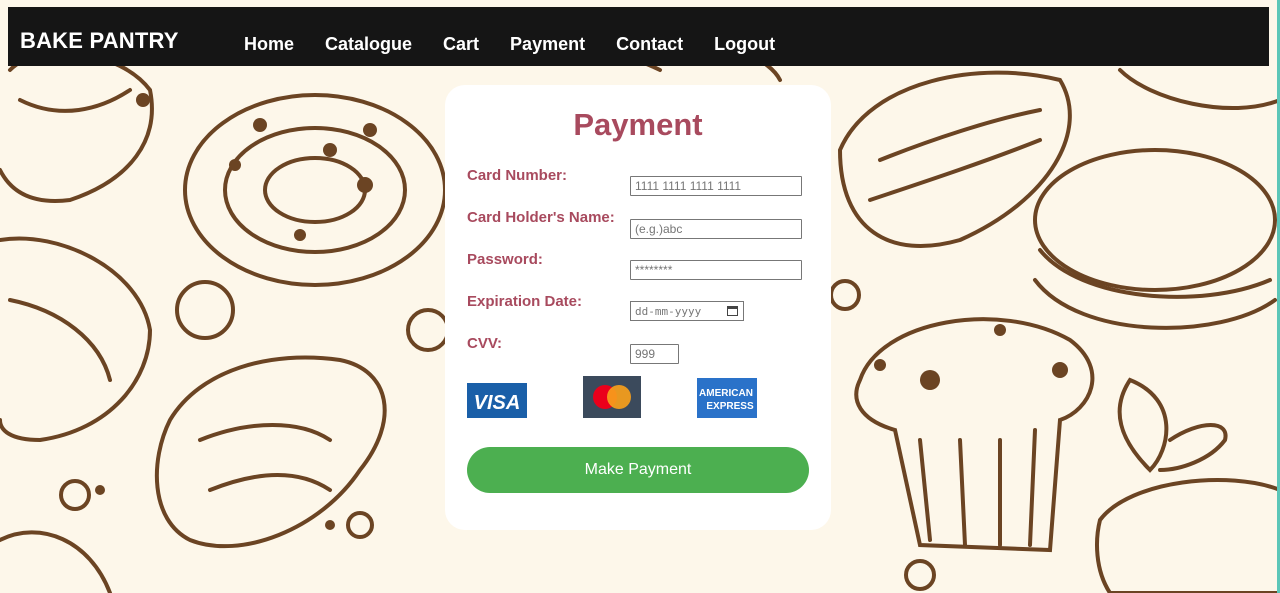  Describe the element at coordinates (716, 186) in the screenshot. I see `card-number-input` at that location.